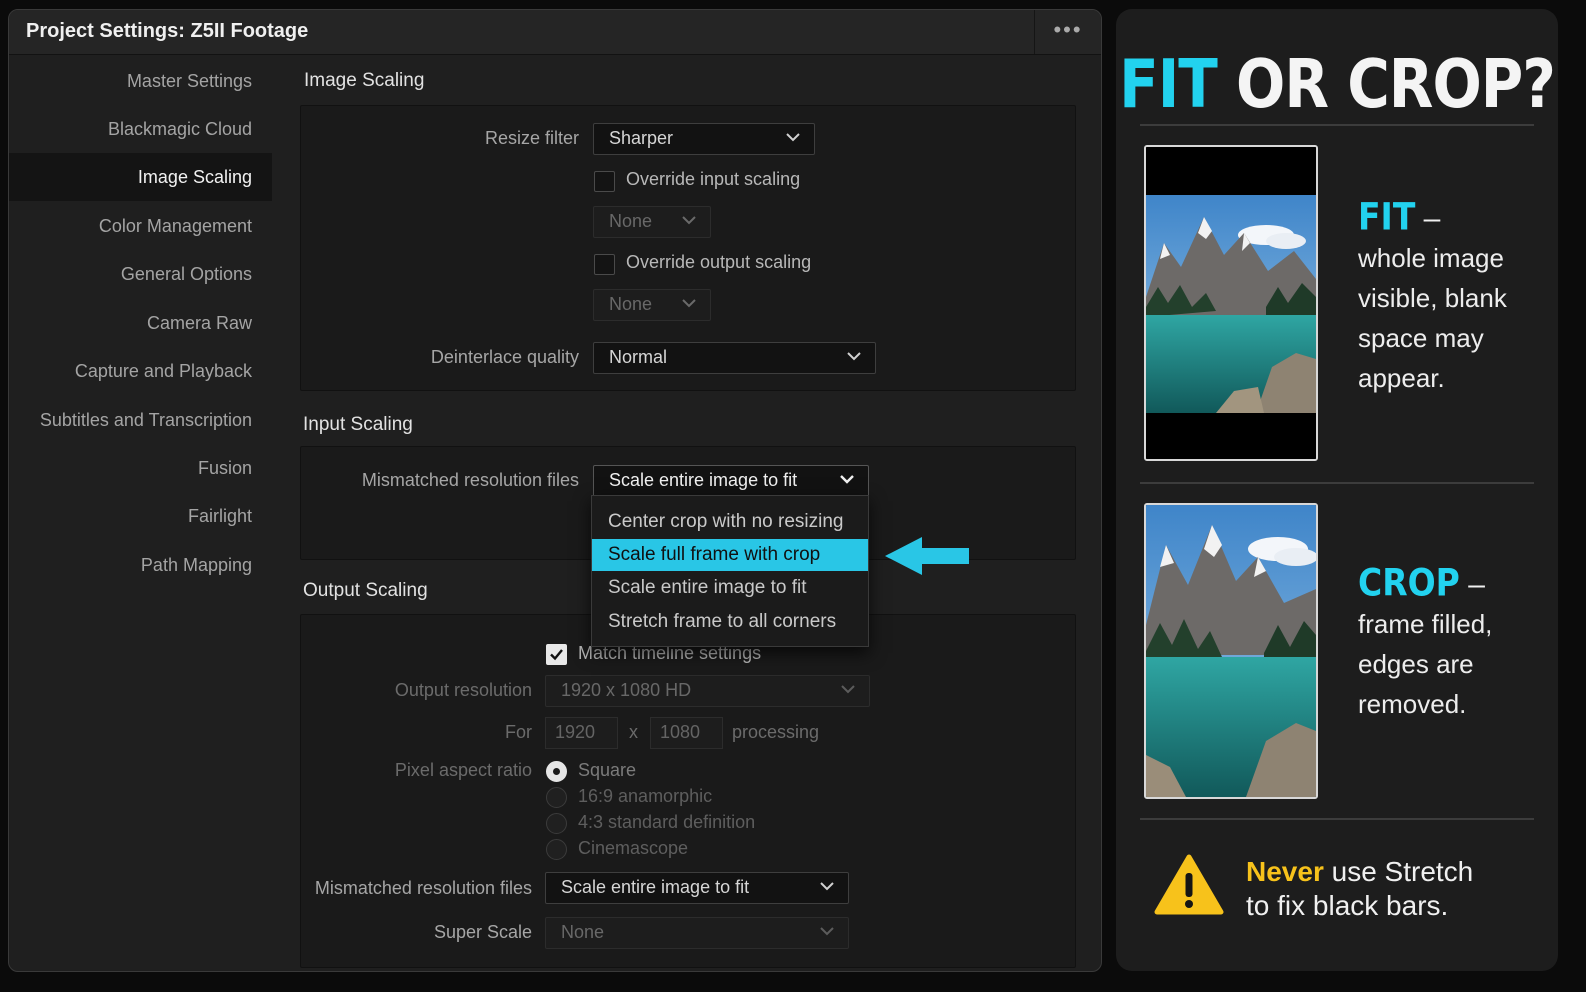  I want to click on menu-item-scale-entire-fit: Scale entire image to fit, so click(730, 588).